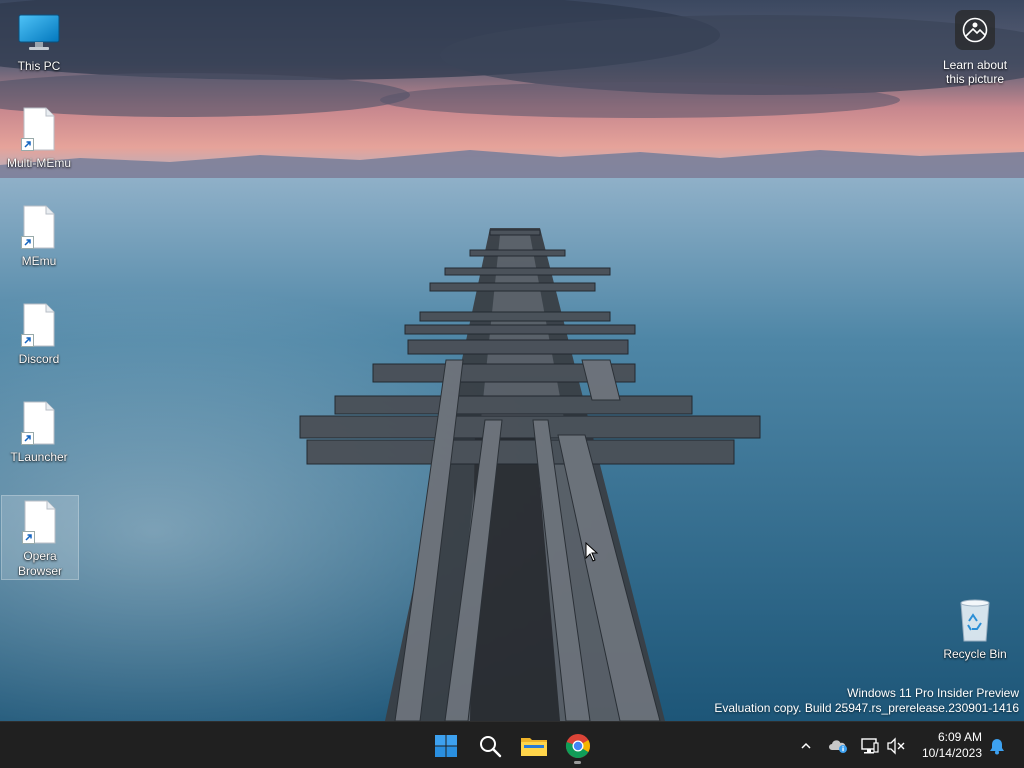 The width and height of the screenshot is (1024, 768). What do you see at coordinates (975, 30) in the screenshot?
I see `spotlight-icon` at bounding box center [975, 30].